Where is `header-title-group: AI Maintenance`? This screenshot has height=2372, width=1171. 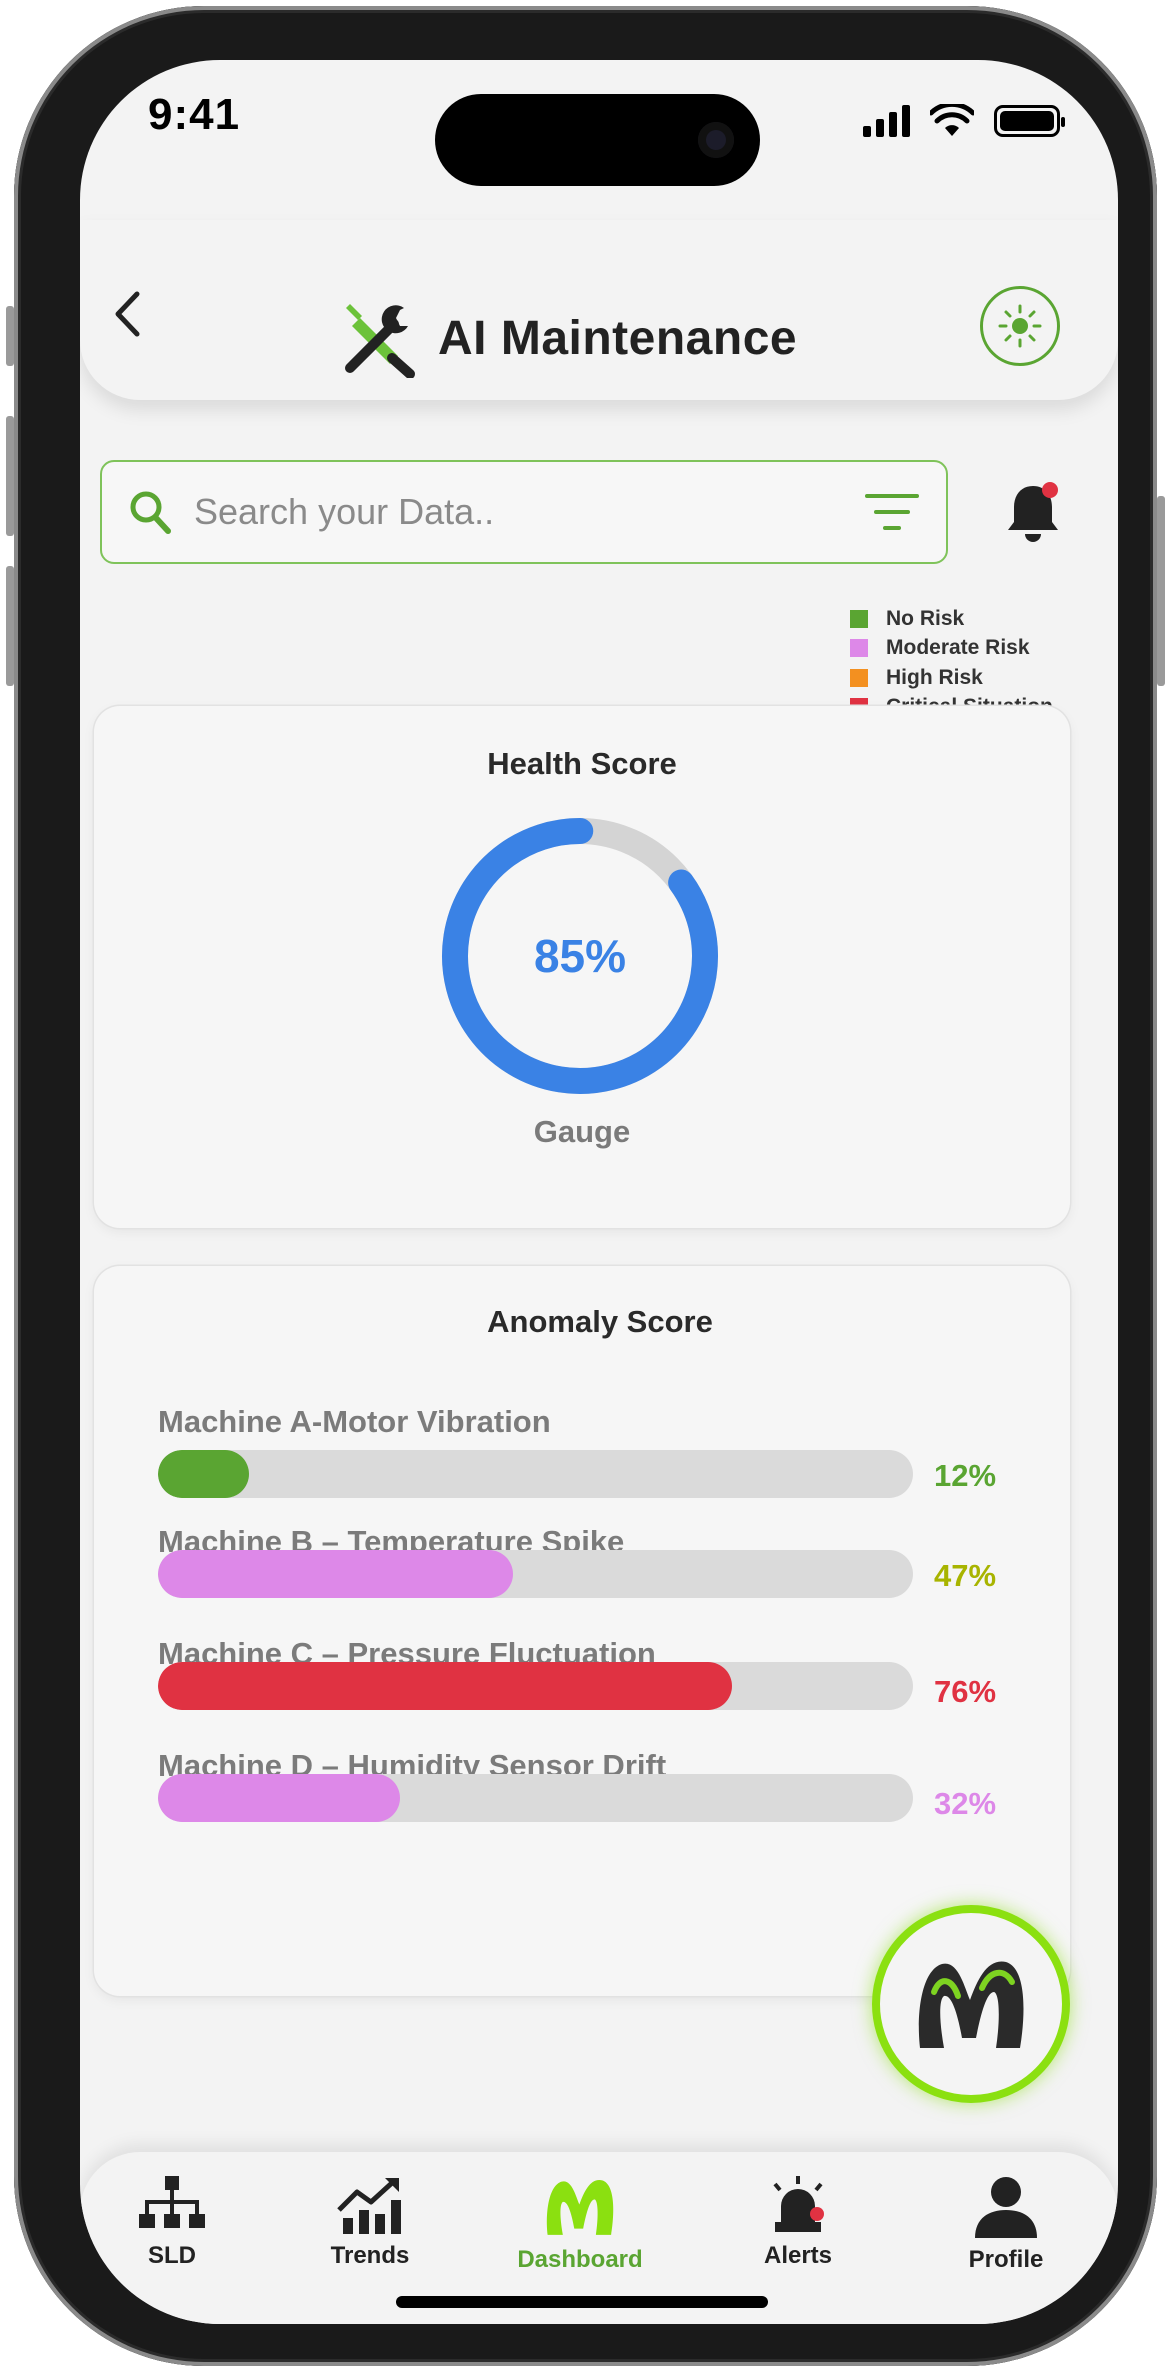
header-title-group: AI Maintenance is located at coordinates (567, 338).